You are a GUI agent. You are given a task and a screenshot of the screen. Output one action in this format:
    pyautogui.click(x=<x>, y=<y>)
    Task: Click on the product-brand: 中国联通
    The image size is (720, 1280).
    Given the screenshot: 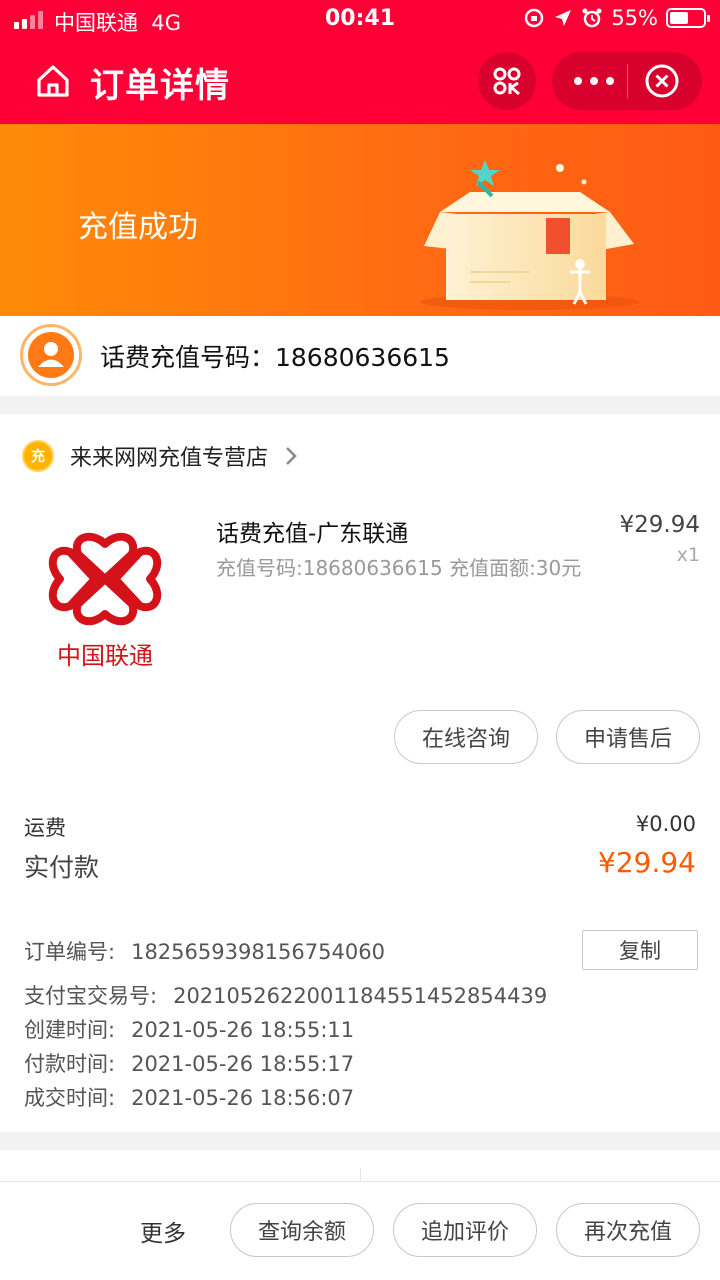 What is the action you would take?
    pyautogui.click(x=105, y=656)
    